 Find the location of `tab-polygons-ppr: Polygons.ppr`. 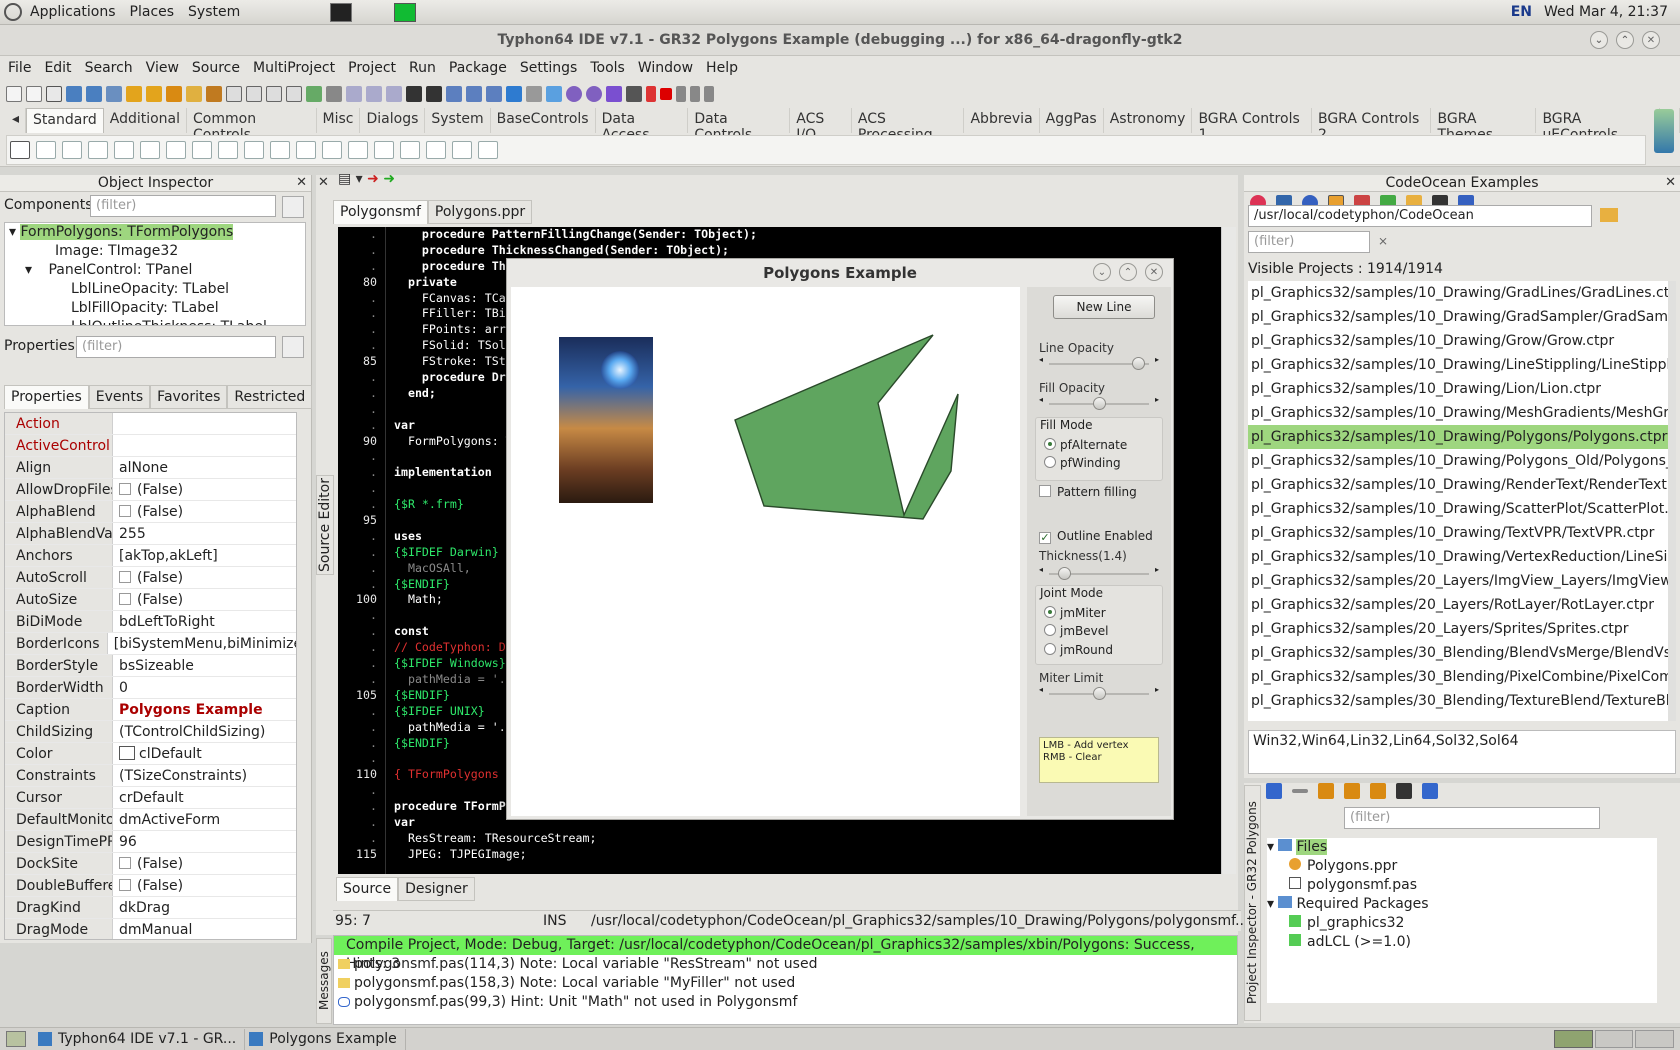

tab-polygons-ppr: Polygons.ppr is located at coordinates (480, 212).